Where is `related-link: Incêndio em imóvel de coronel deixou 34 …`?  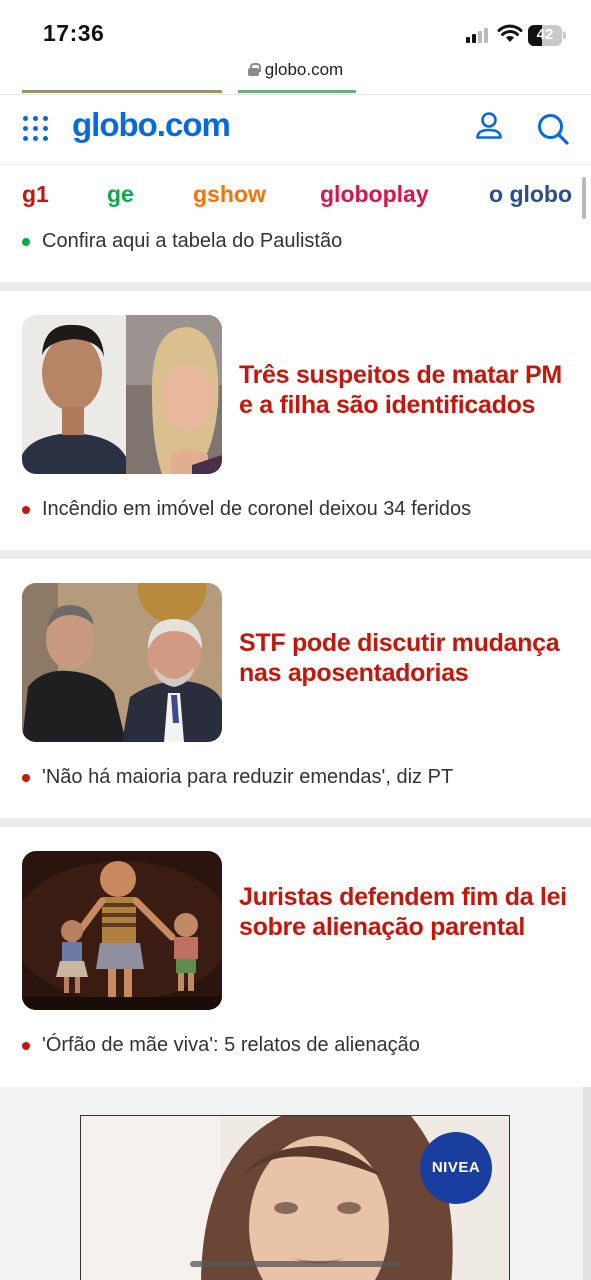 related-link: Incêndio em imóvel de coronel deixou 34 … is located at coordinates (292, 509).